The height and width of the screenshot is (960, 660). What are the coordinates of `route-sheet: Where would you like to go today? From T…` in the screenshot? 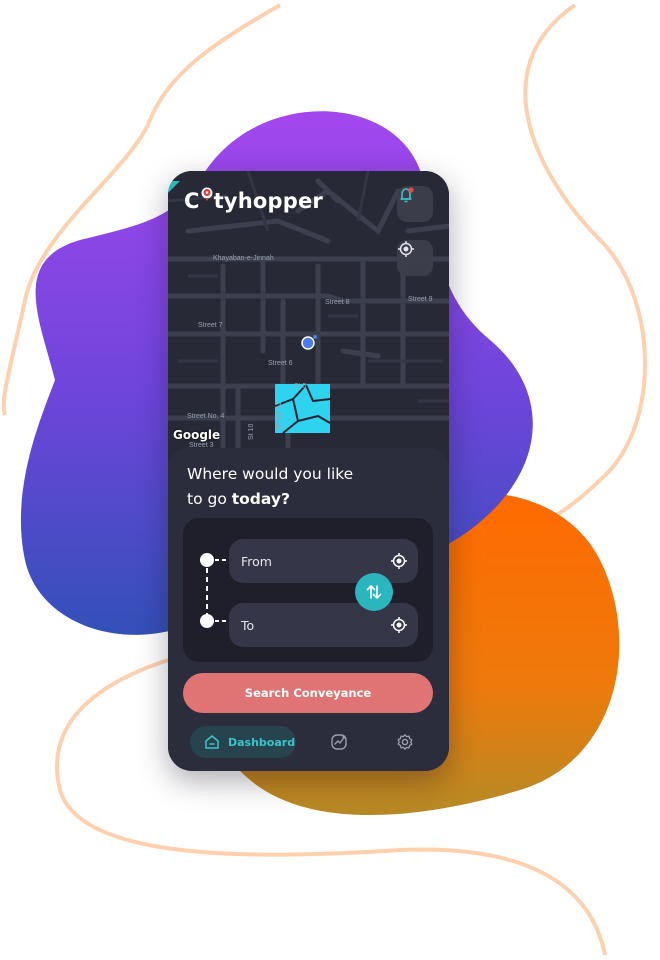 It's located at (308, 609).